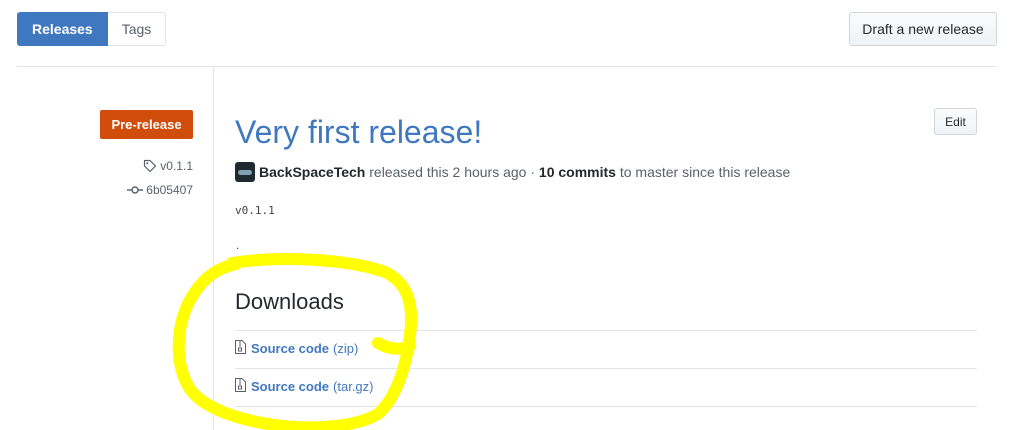  I want to click on download-ext: (tar.gz), so click(353, 386).